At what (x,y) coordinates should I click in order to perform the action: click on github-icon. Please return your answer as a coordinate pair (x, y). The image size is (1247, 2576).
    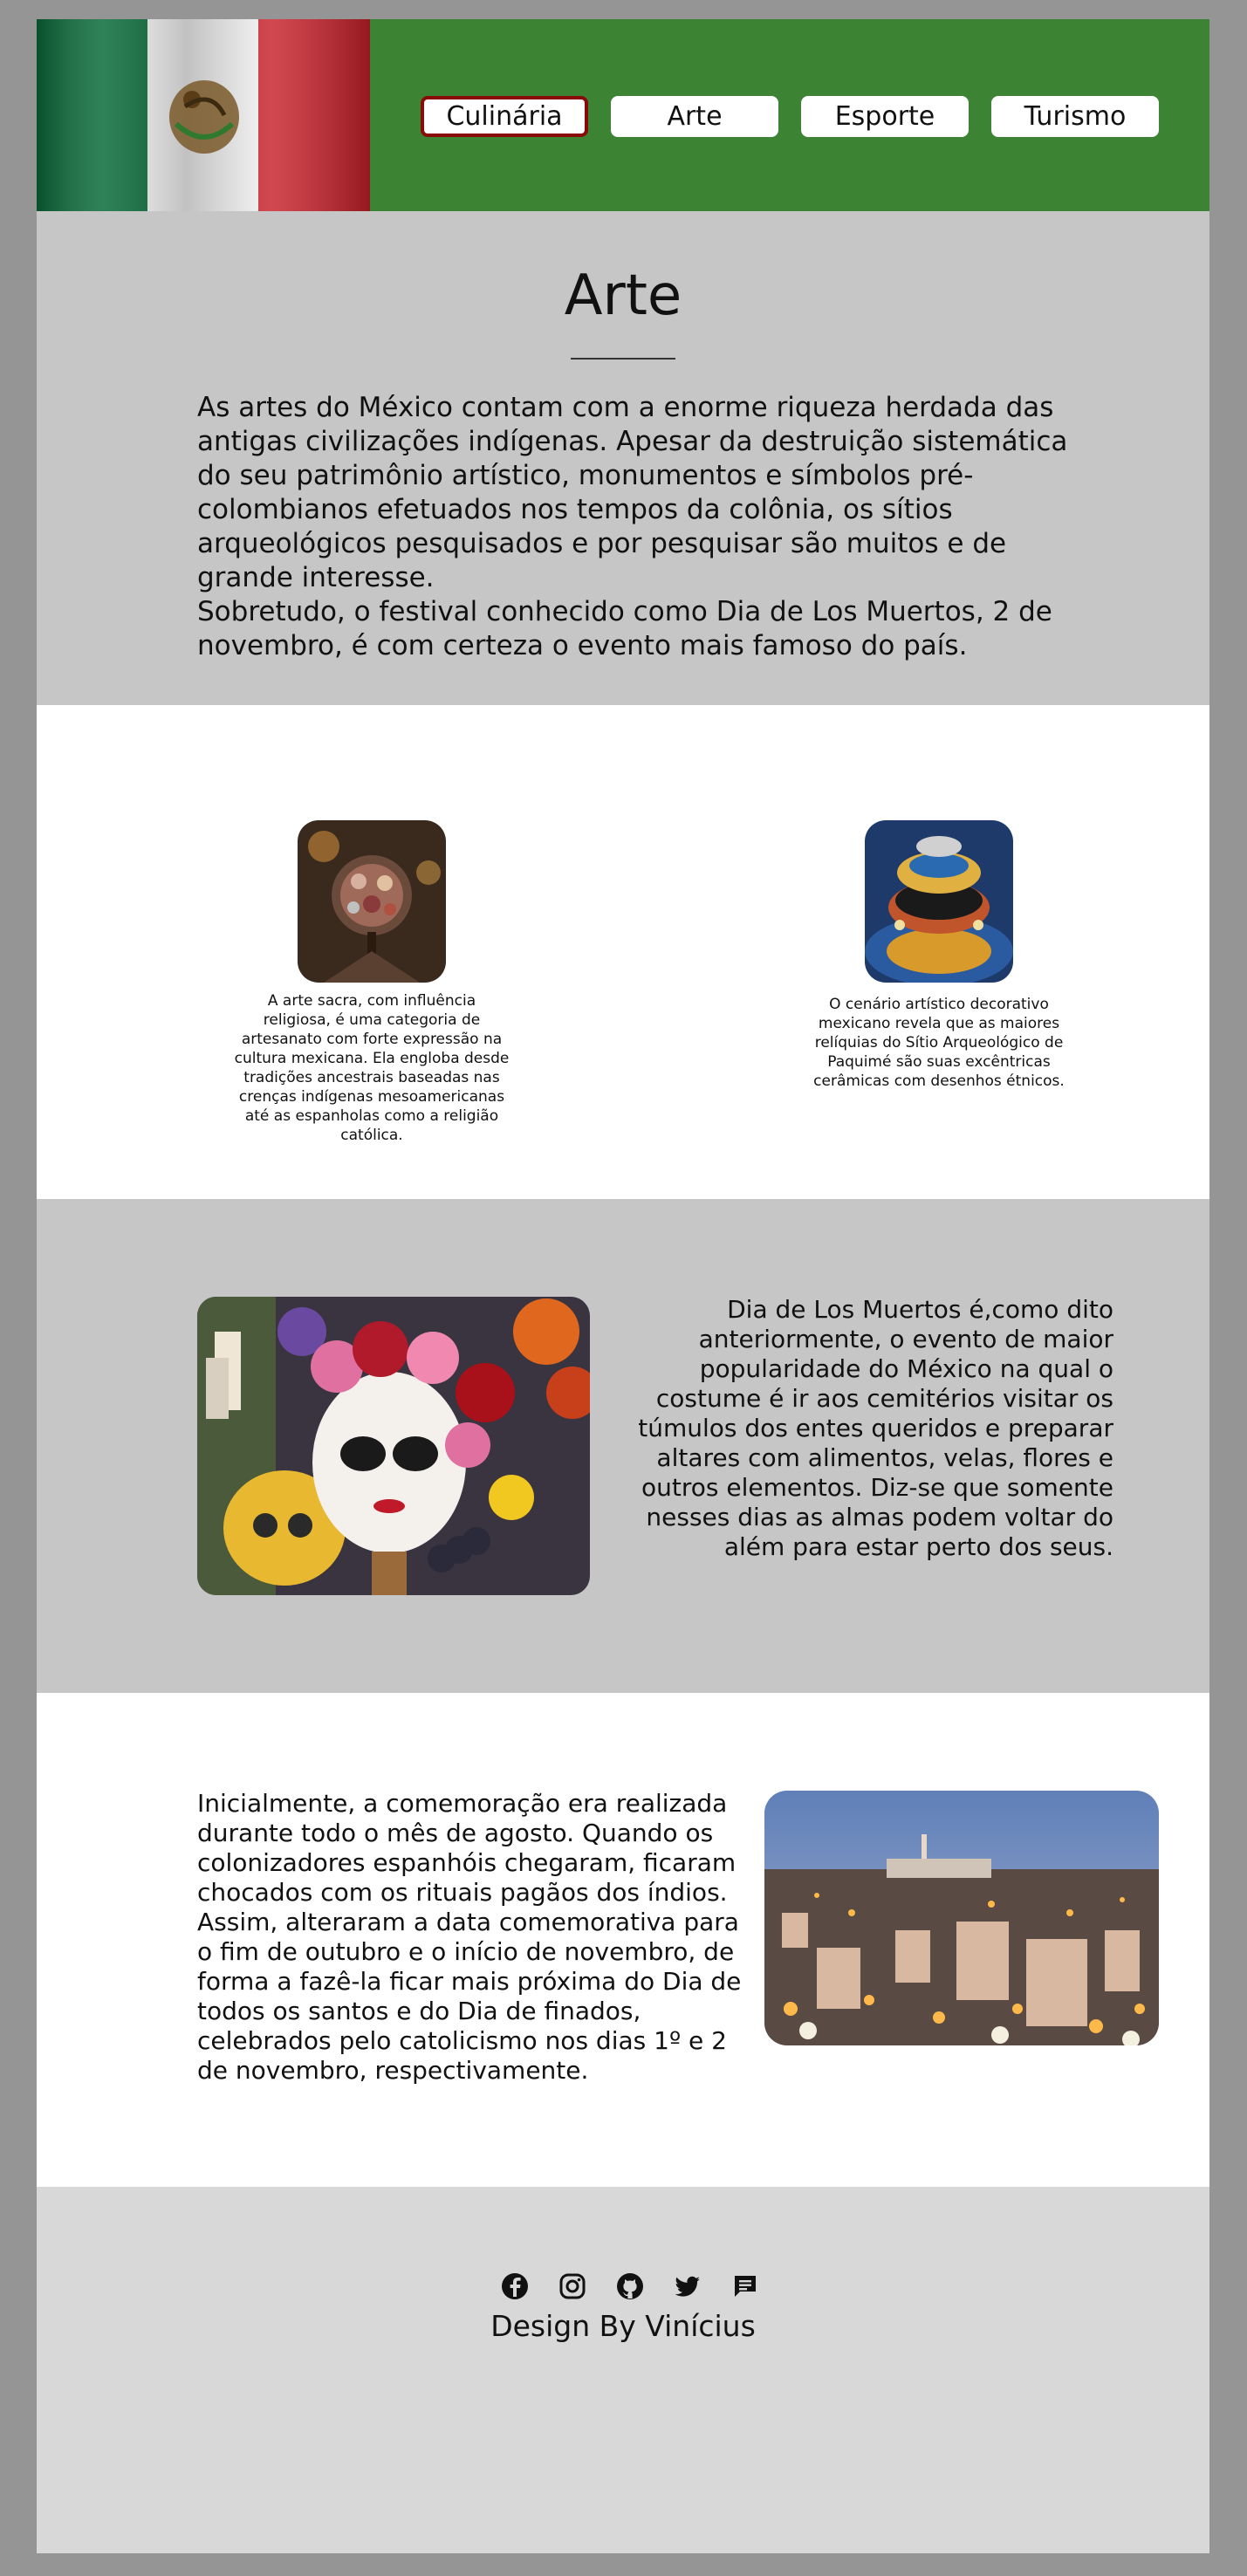
    Looking at the image, I should click on (630, 2286).